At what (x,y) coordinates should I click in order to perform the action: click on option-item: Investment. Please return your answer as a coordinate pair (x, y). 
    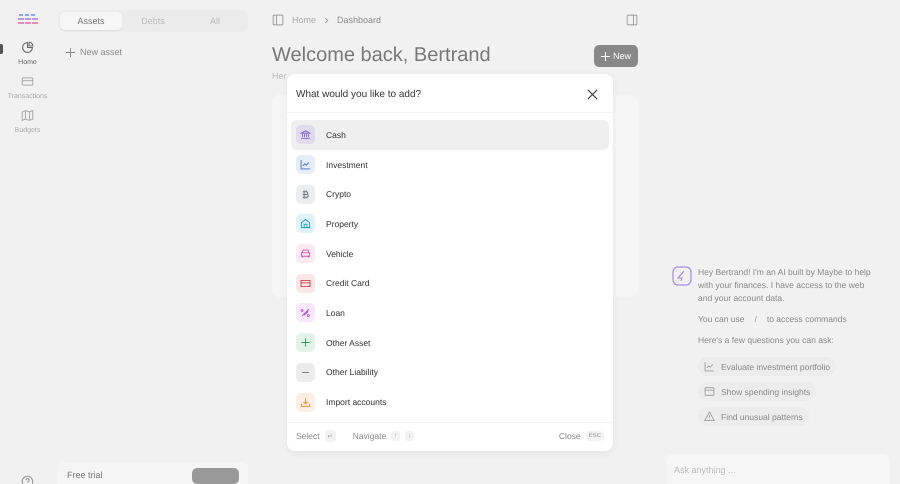
    Looking at the image, I should click on (450, 165).